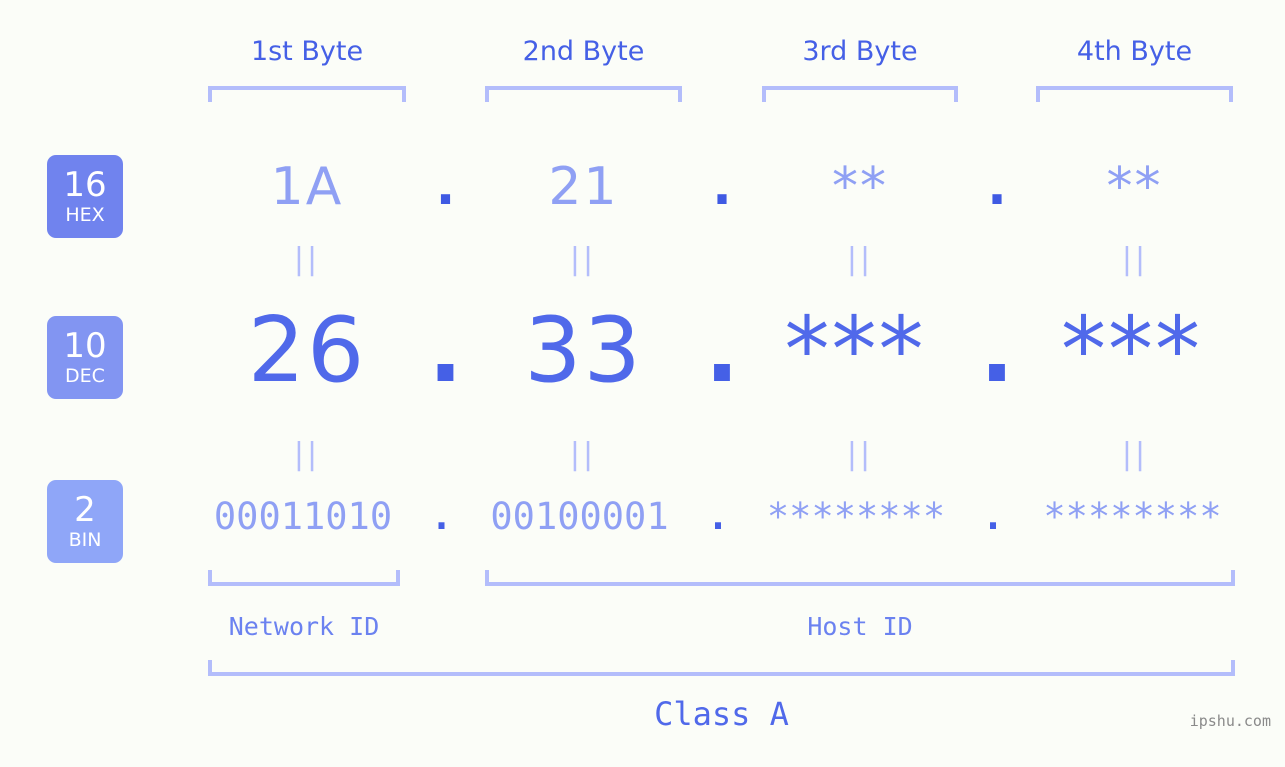 The width and height of the screenshot is (1285, 767). I want to click on hex-byte-3-value: **, so click(860, 187).